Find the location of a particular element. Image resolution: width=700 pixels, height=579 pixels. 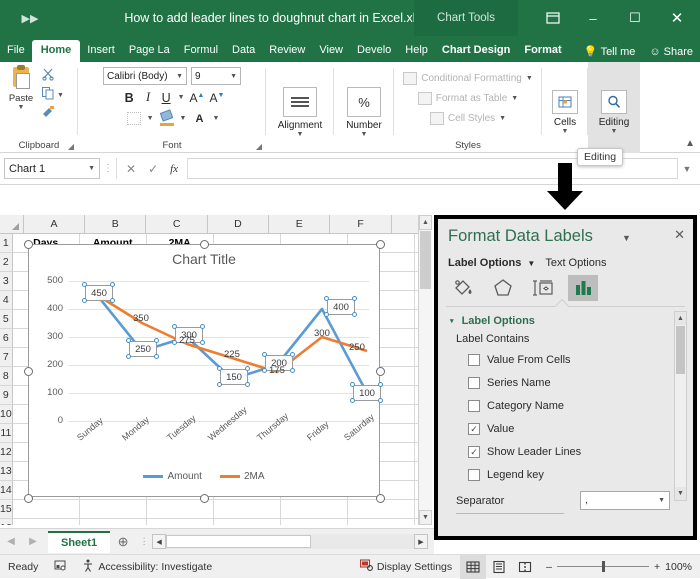

row-header: 14 is located at coordinates (6, 490).